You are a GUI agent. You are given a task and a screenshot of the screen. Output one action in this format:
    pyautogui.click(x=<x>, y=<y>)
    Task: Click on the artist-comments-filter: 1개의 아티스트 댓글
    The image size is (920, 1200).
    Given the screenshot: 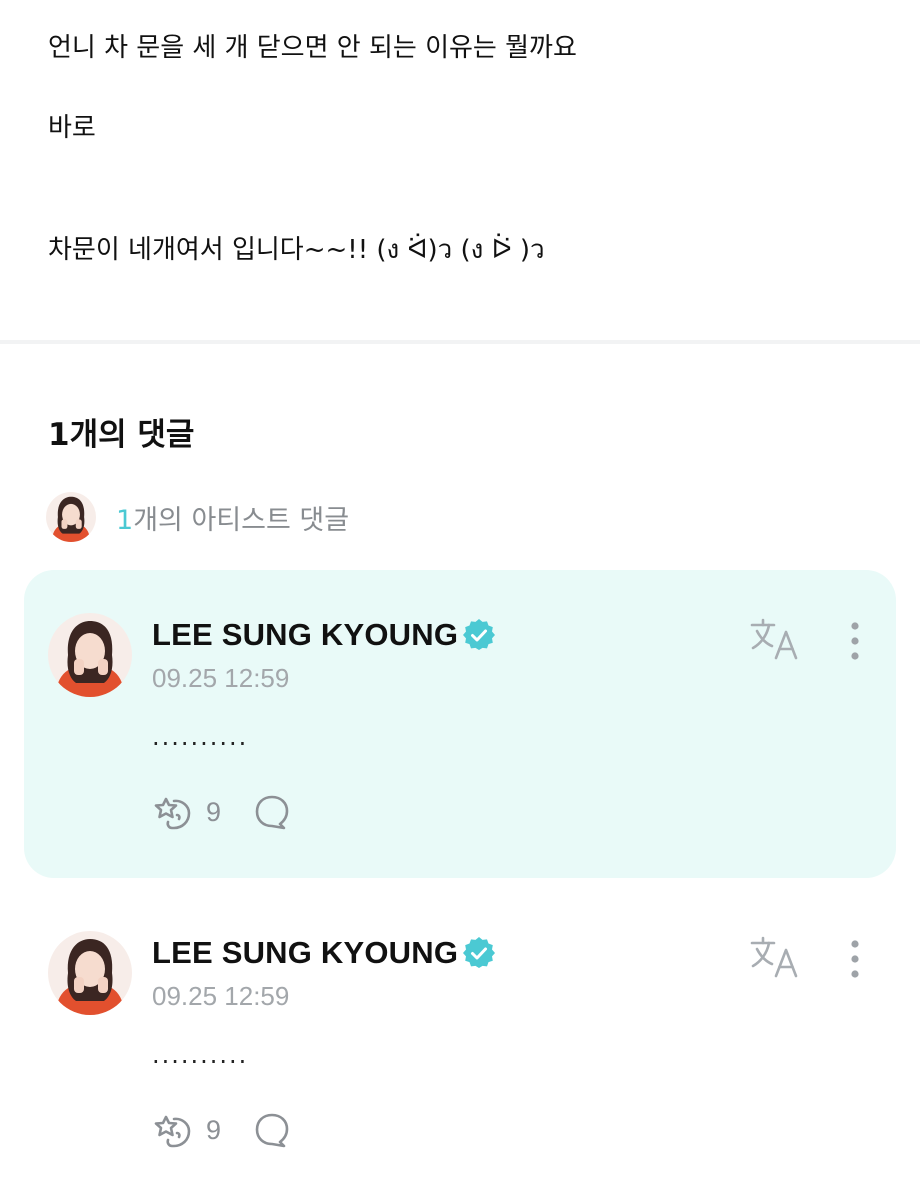 What is the action you would take?
    pyautogui.click(x=197, y=517)
    